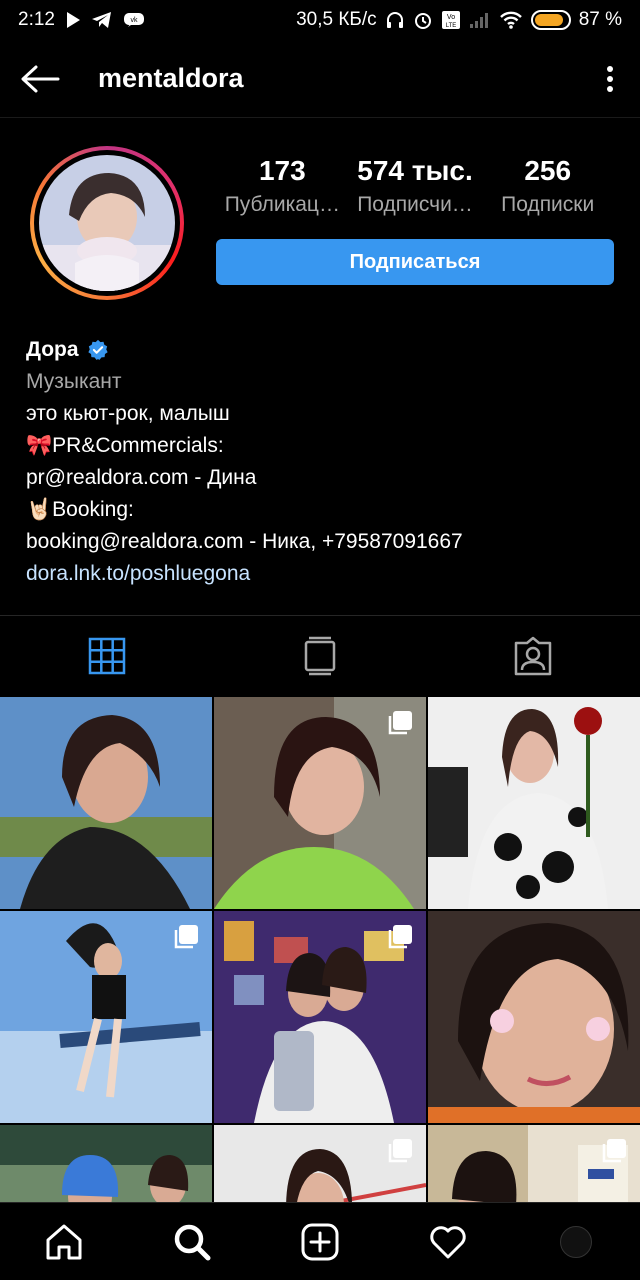  Describe the element at coordinates (52, 349) in the screenshot. I see `display-name: Дора` at that location.